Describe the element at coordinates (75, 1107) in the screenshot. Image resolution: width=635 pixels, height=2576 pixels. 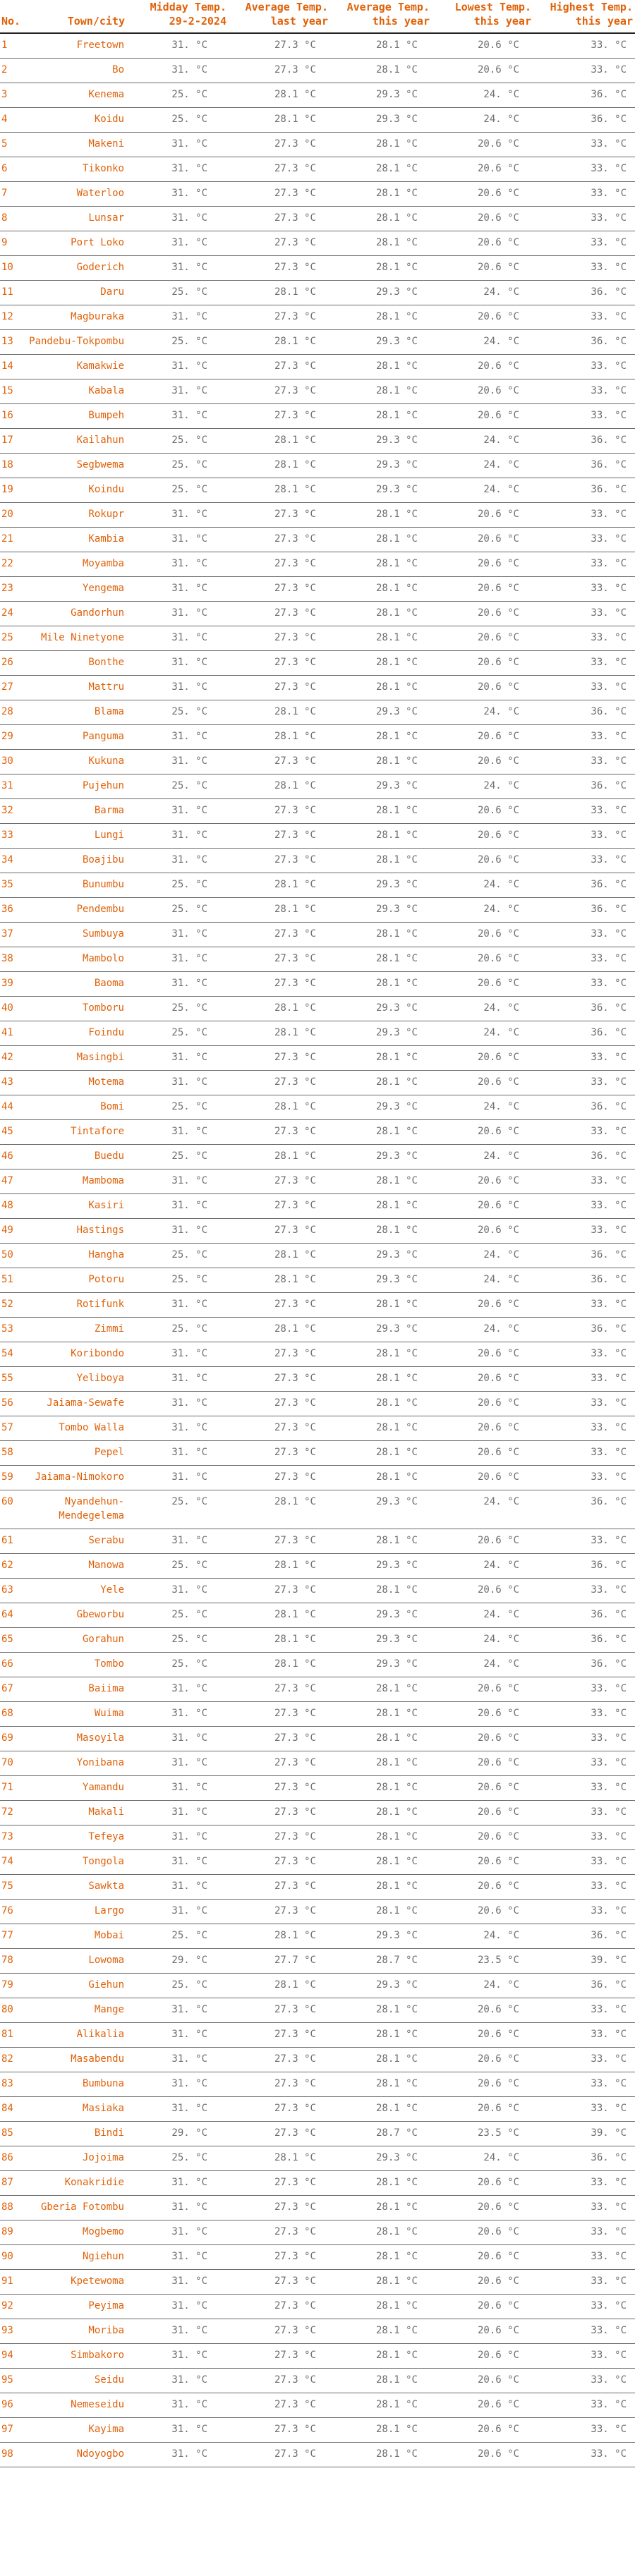
I see `town-name: Bomi` at that location.